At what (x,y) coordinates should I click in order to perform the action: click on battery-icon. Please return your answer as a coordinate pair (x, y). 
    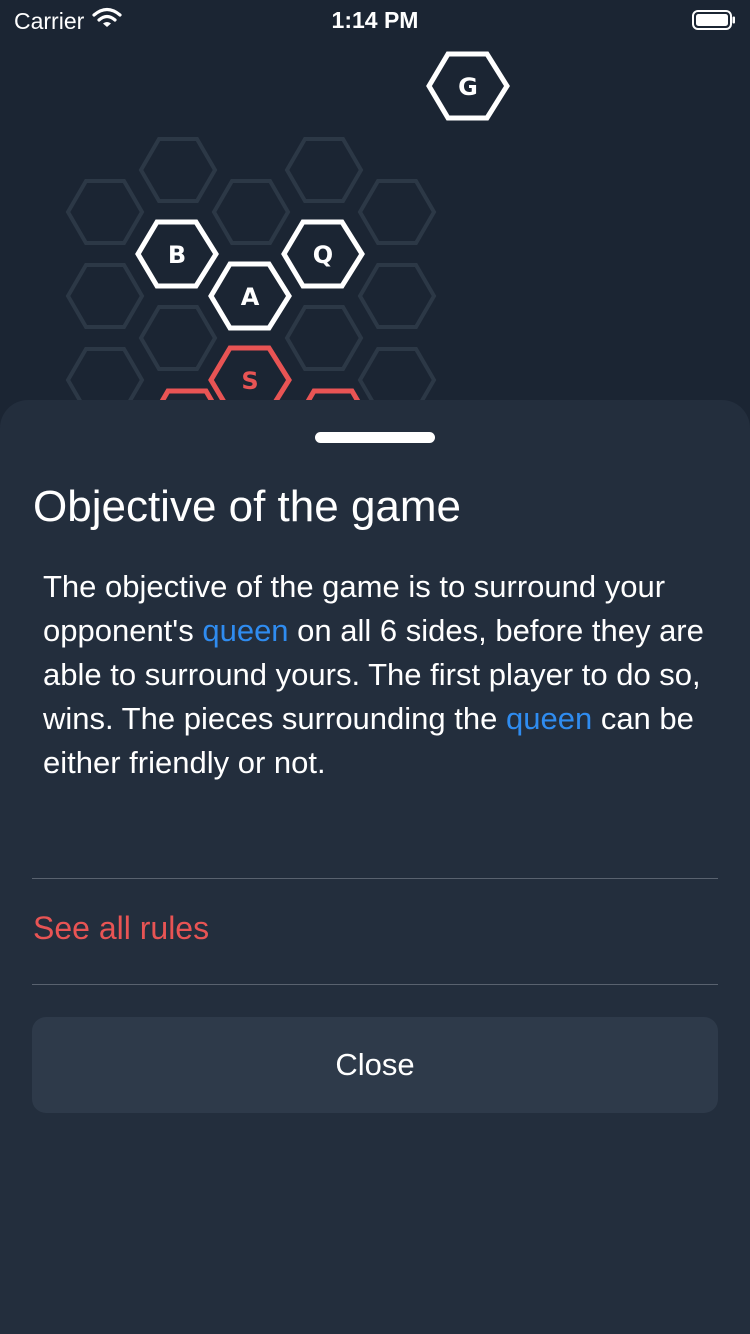
    Looking at the image, I should click on (714, 20).